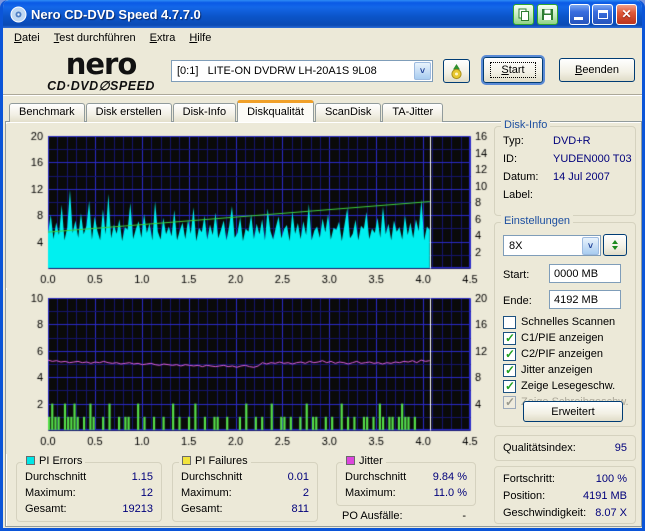 The image size is (645, 531). What do you see at coordinates (585, 273) in the screenshot?
I see `start-mb-field` at bounding box center [585, 273].